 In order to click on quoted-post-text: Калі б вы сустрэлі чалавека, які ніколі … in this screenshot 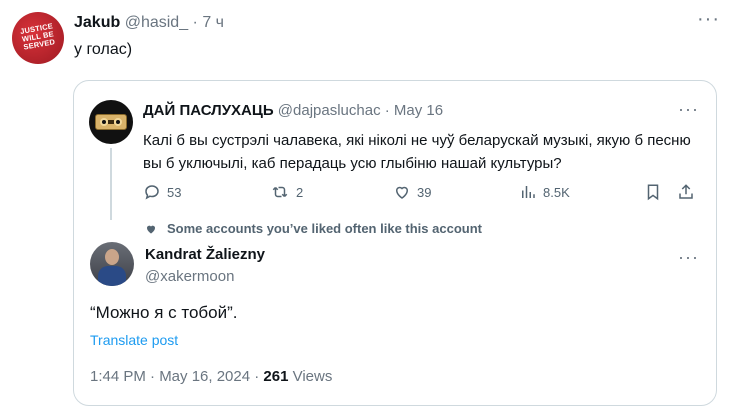, I will do `click(417, 152)`.